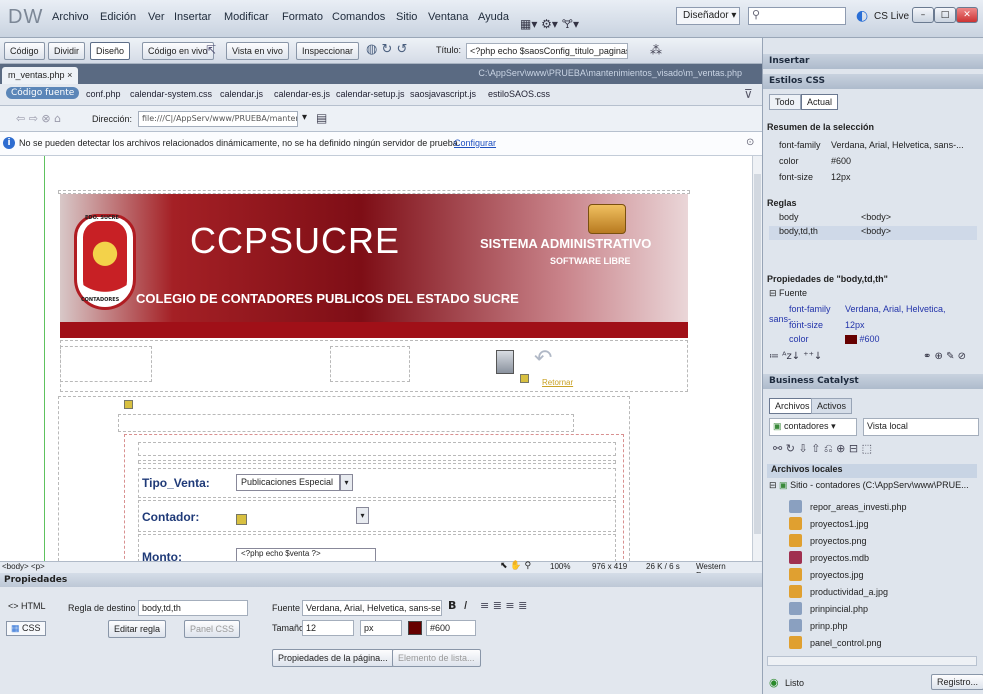 The height and width of the screenshot is (694, 983). Describe the element at coordinates (24, 51) in the screenshot. I see `code-view-button: Código` at that location.